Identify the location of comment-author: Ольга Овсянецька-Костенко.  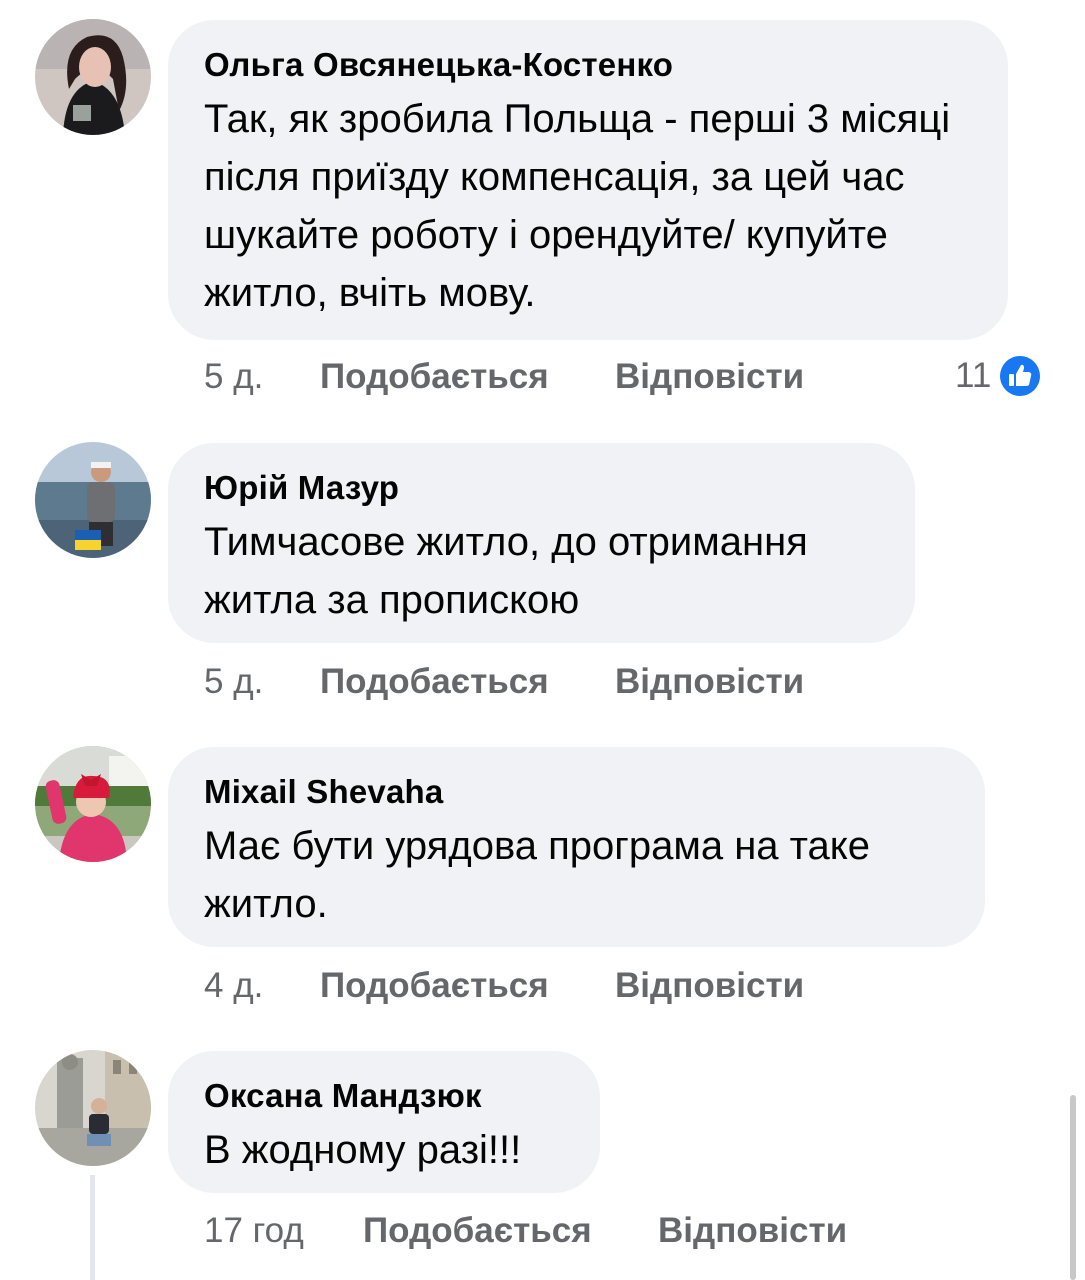
(591, 65).